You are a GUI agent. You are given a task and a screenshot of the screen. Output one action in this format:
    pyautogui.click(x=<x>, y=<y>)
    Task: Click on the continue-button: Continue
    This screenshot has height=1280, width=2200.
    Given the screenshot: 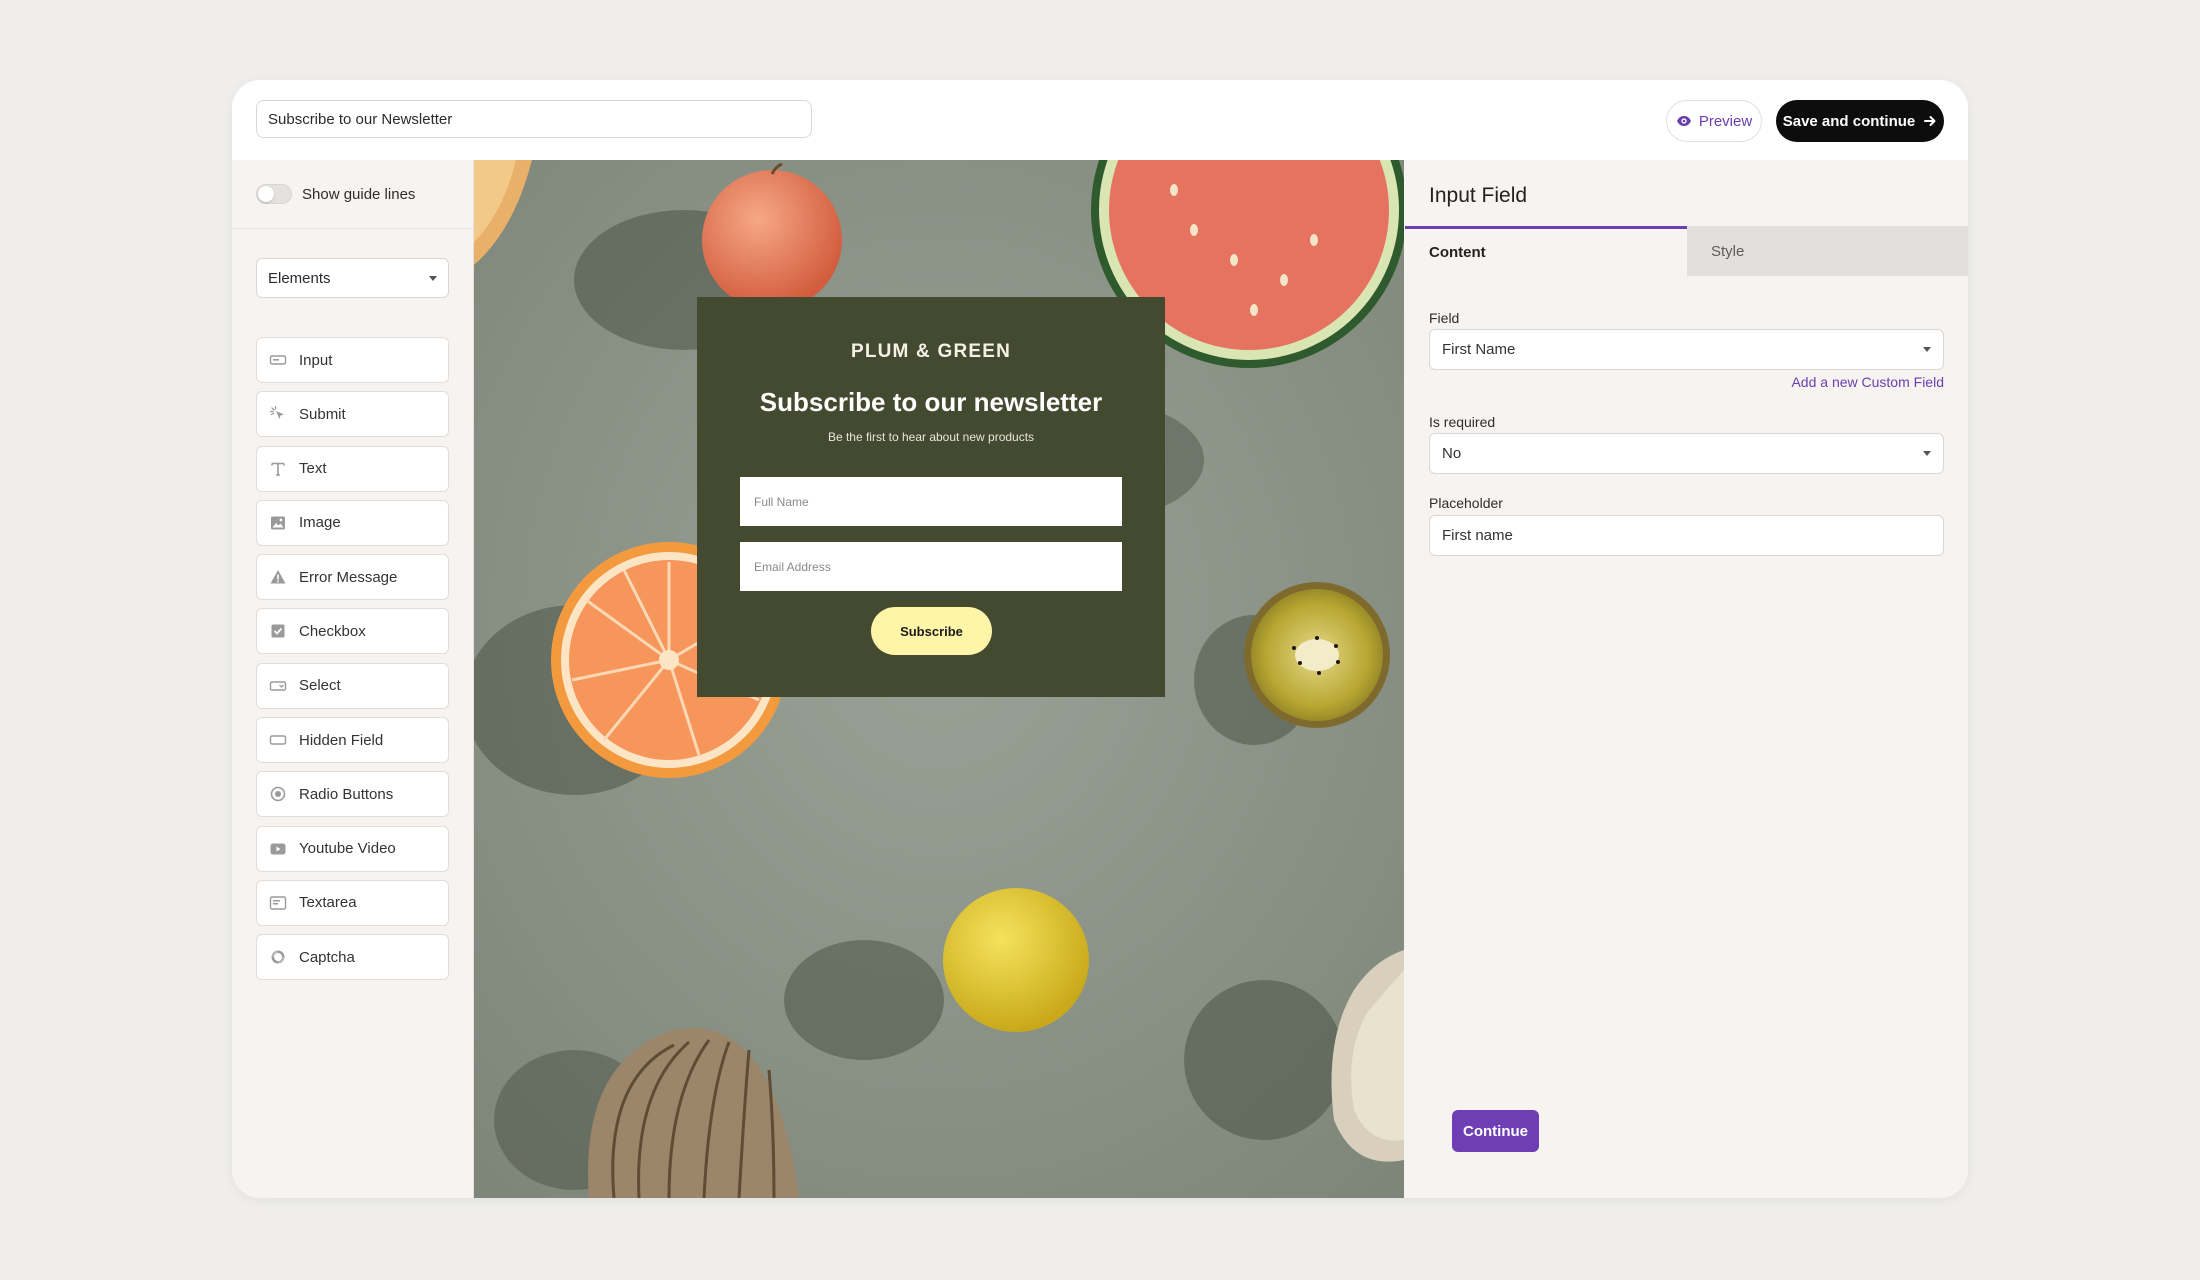 What is the action you would take?
    pyautogui.click(x=1495, y=1131)
    